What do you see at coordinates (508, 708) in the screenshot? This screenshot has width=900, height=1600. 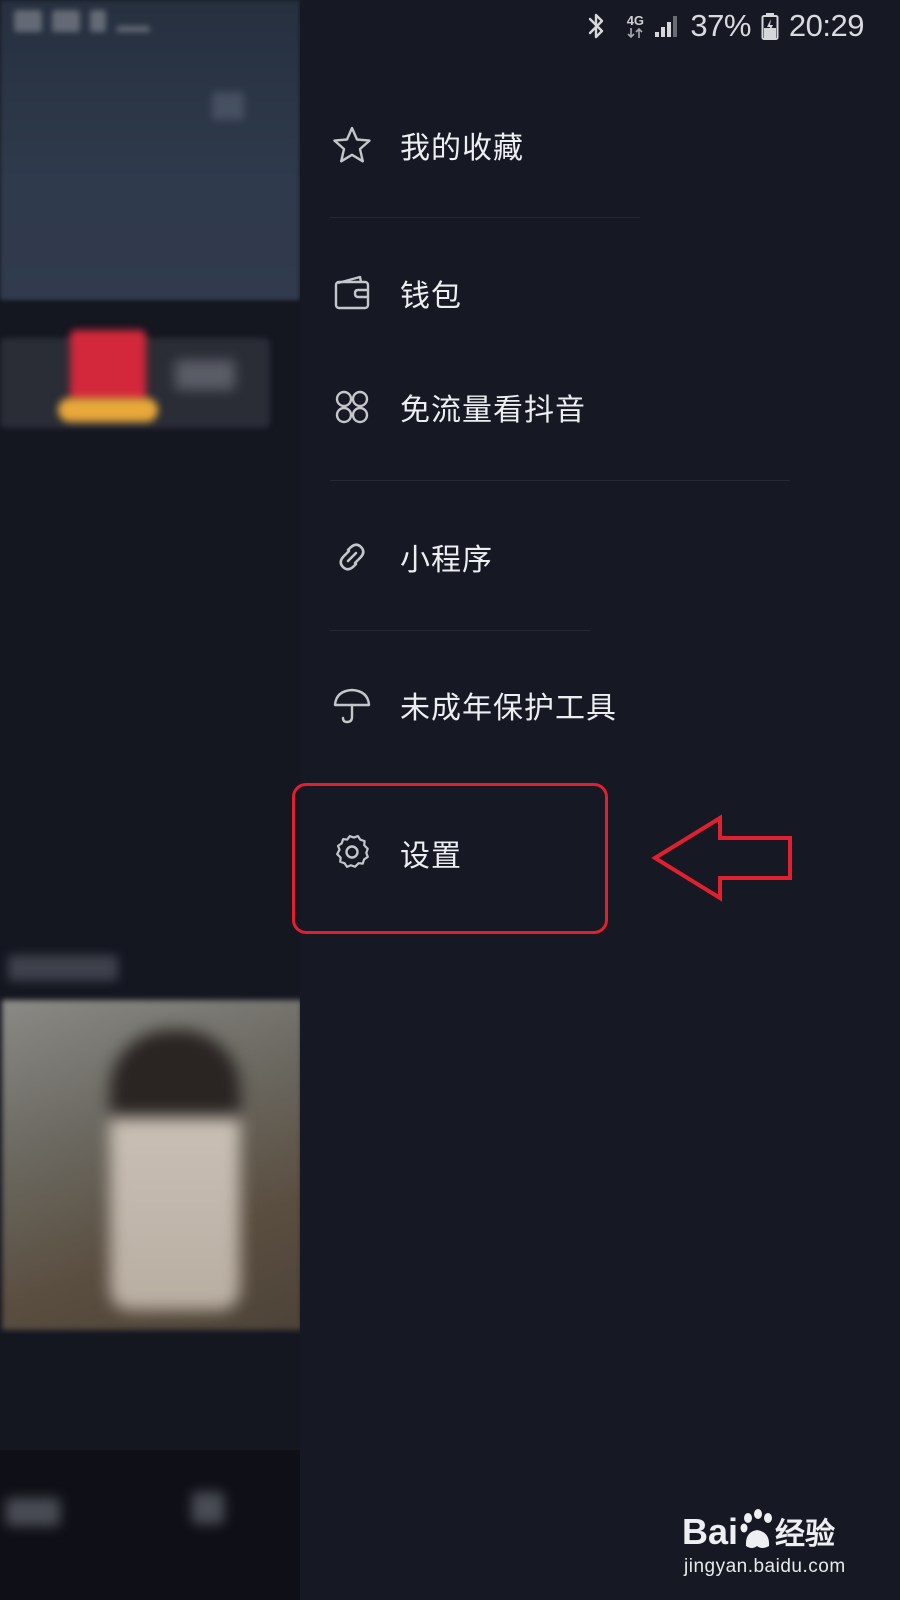 I see `menu-item-label: 未成年保护工具` at bounding box center [508, 708].